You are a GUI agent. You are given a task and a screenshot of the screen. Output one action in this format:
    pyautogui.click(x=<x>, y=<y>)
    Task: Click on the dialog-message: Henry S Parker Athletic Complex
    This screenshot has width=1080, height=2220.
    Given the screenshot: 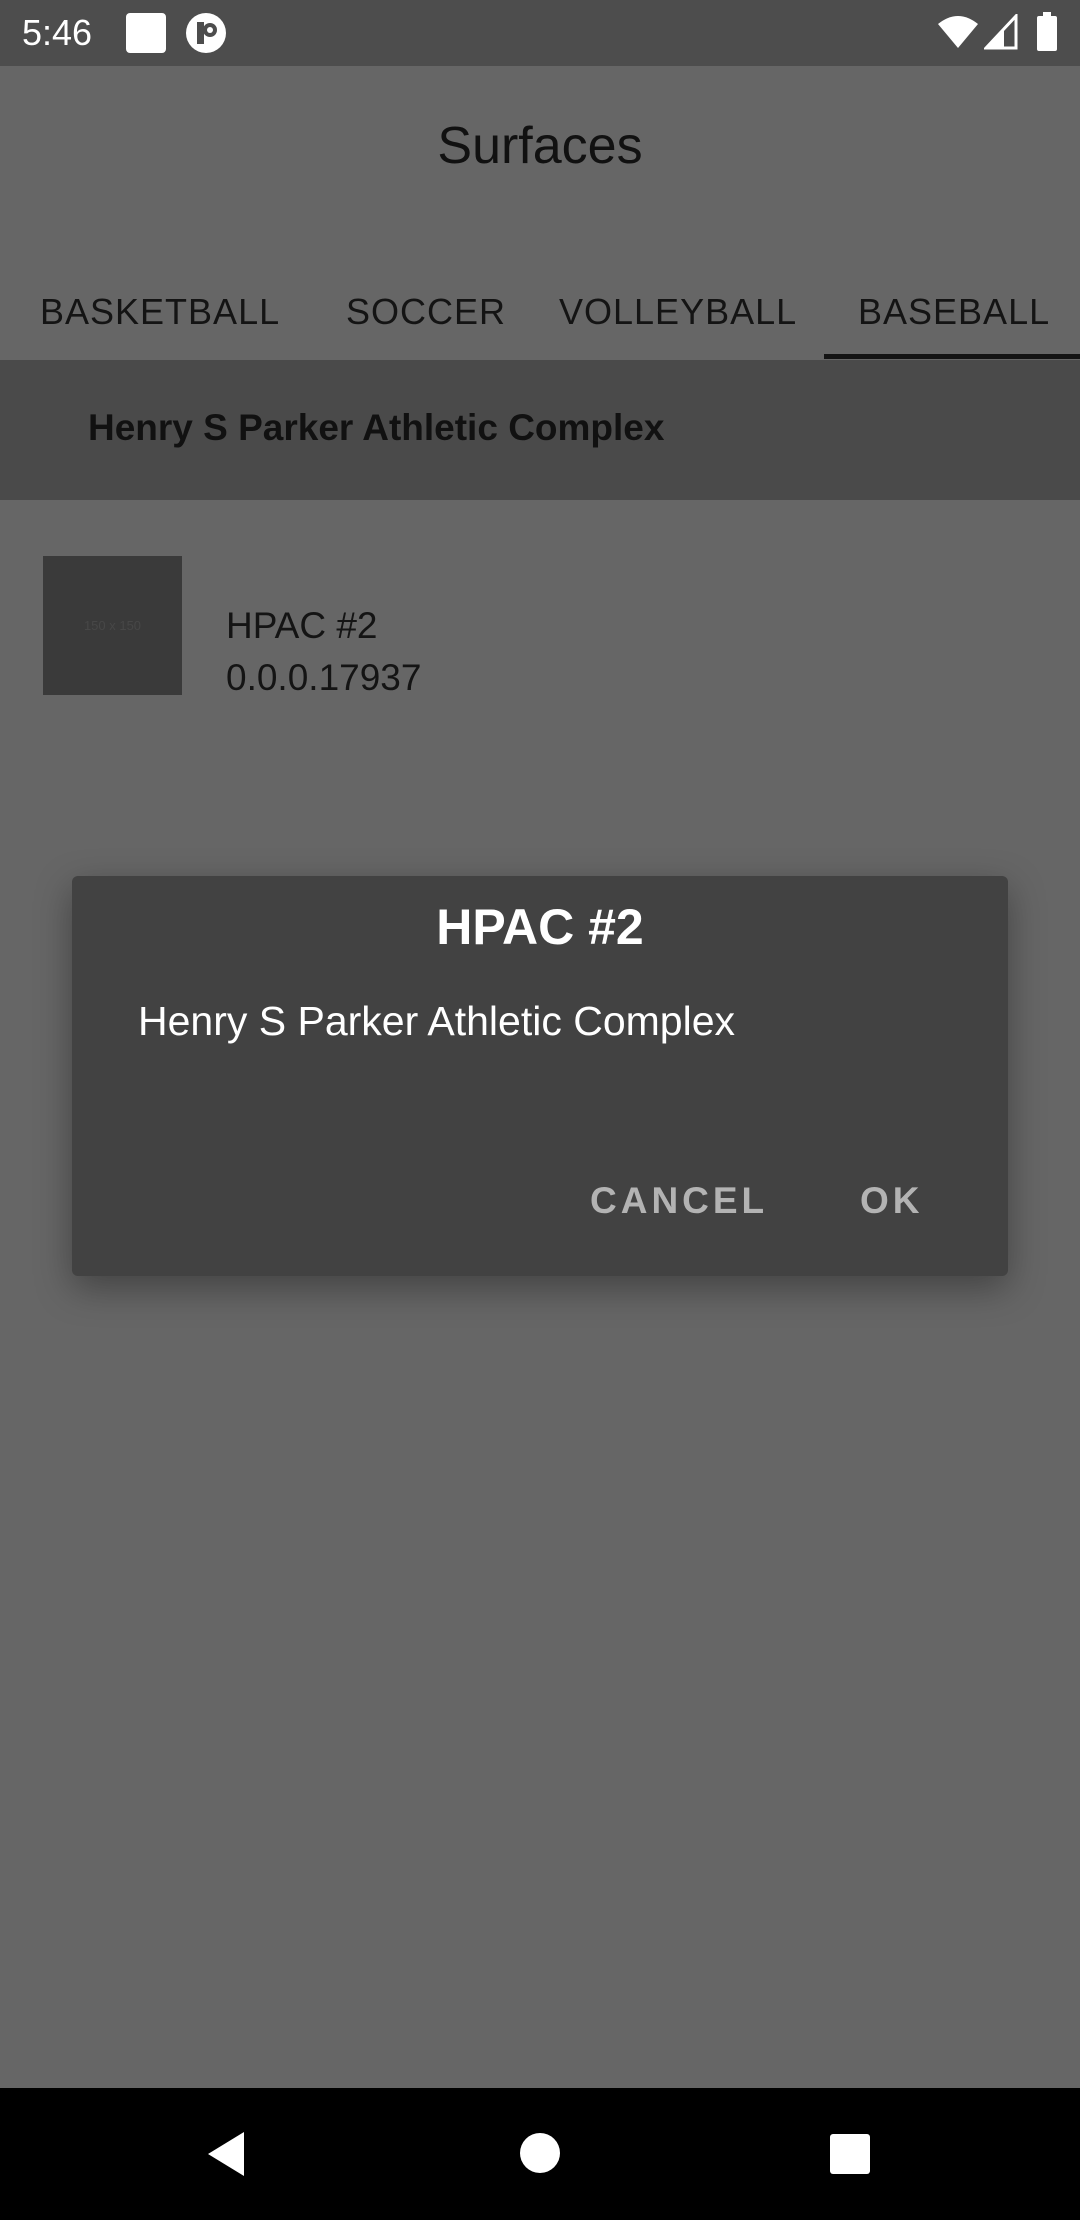 What is the action you would take?
    pyautogui.click(x=437, y=1021)
    